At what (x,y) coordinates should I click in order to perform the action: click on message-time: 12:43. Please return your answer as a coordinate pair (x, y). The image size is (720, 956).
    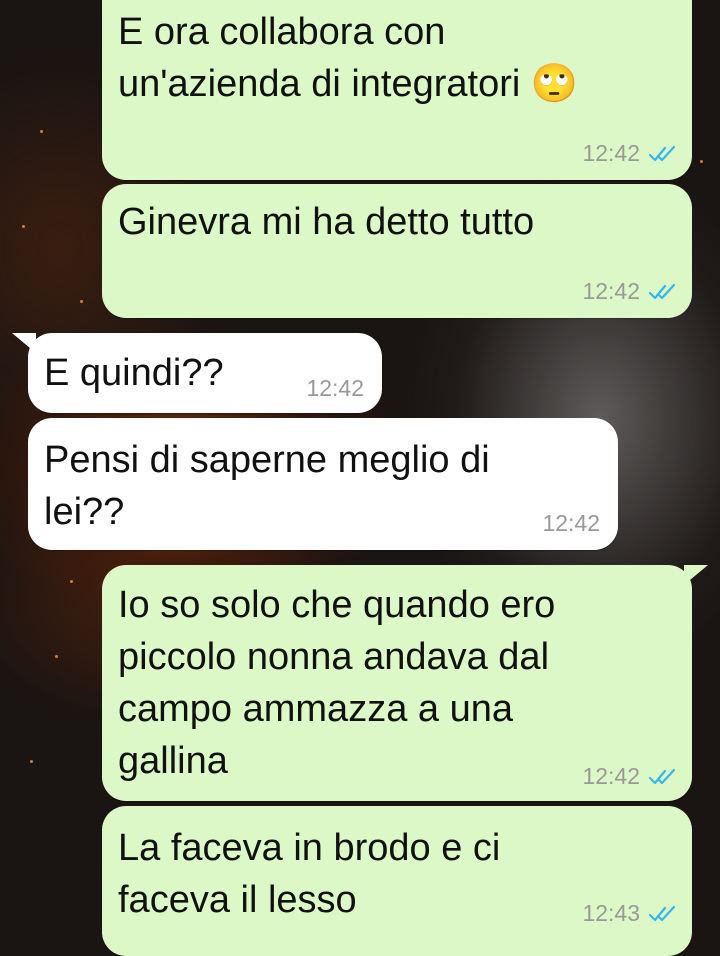
    Looking at the image, I should click on (611, 913).